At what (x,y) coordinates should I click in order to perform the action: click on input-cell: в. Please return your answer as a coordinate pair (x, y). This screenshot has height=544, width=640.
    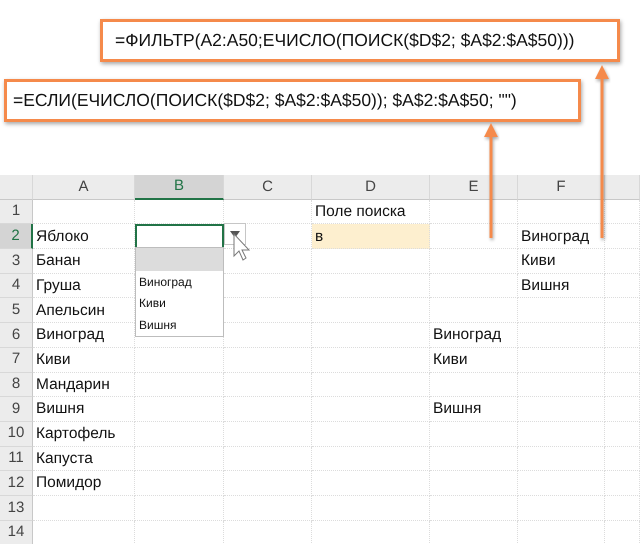
    Looking at the image, I should click on (371, 237).